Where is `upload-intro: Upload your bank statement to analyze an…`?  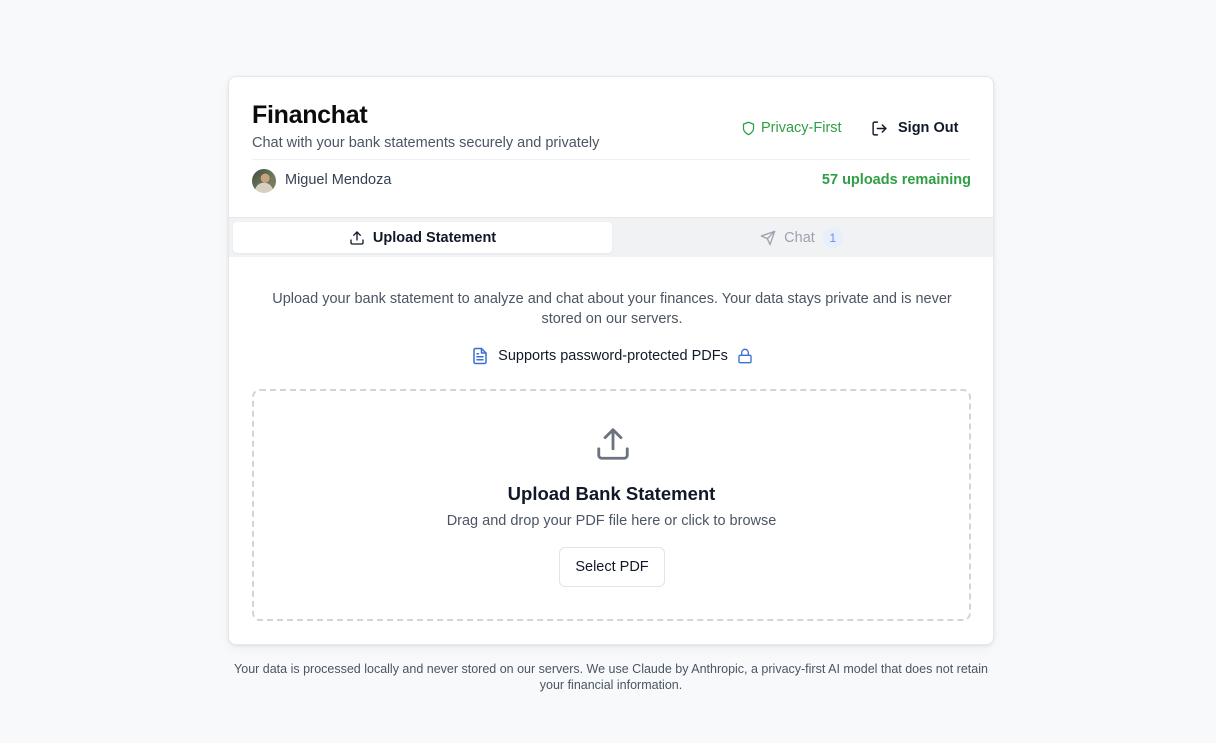 upload-intro: Upload your bank statement to analyze an… is located at coordinates (612, 309).